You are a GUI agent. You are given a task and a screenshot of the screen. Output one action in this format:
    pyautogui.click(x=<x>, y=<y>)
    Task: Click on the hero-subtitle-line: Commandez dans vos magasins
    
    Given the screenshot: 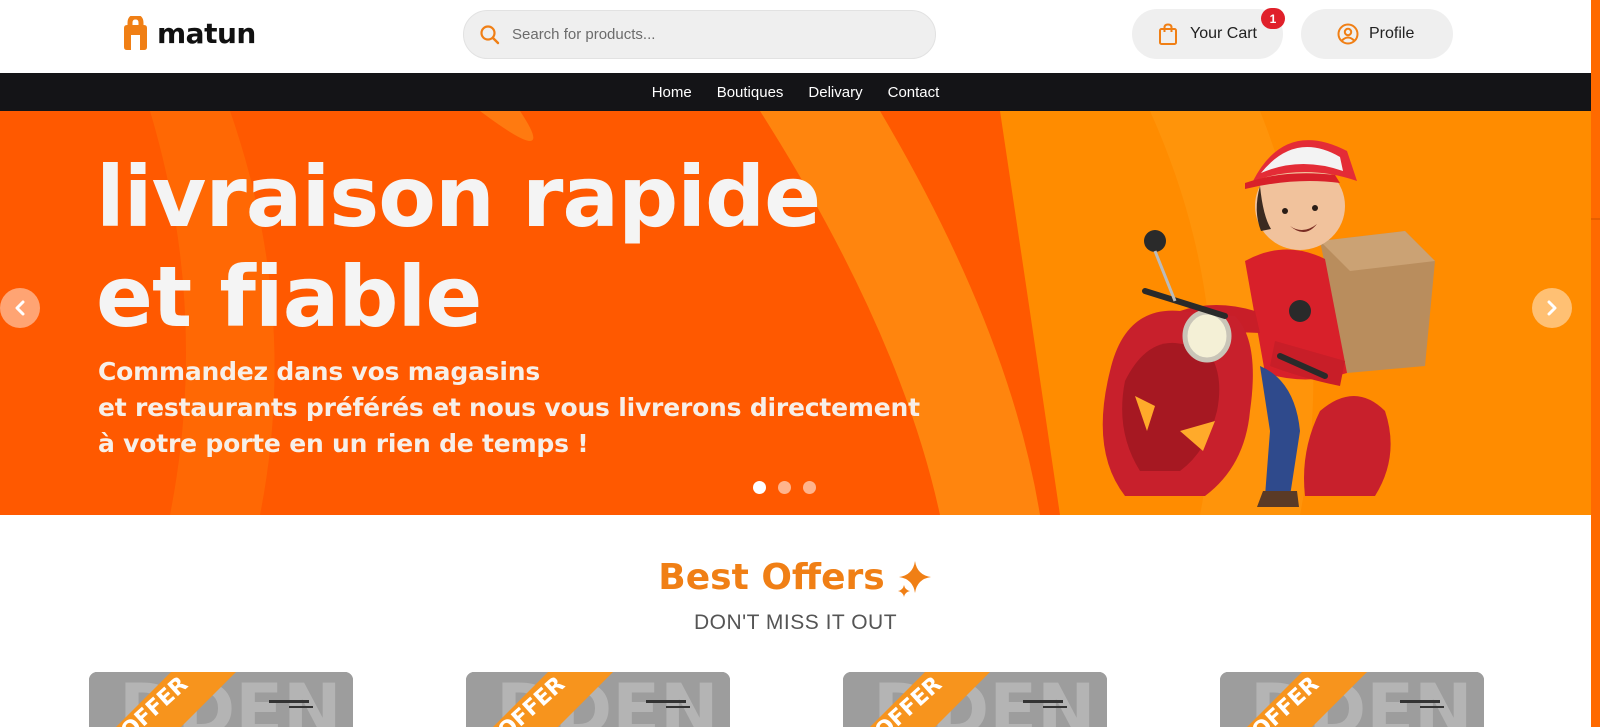 What is the action you would take?
    pyautogui.click(x=319, y=371)
    